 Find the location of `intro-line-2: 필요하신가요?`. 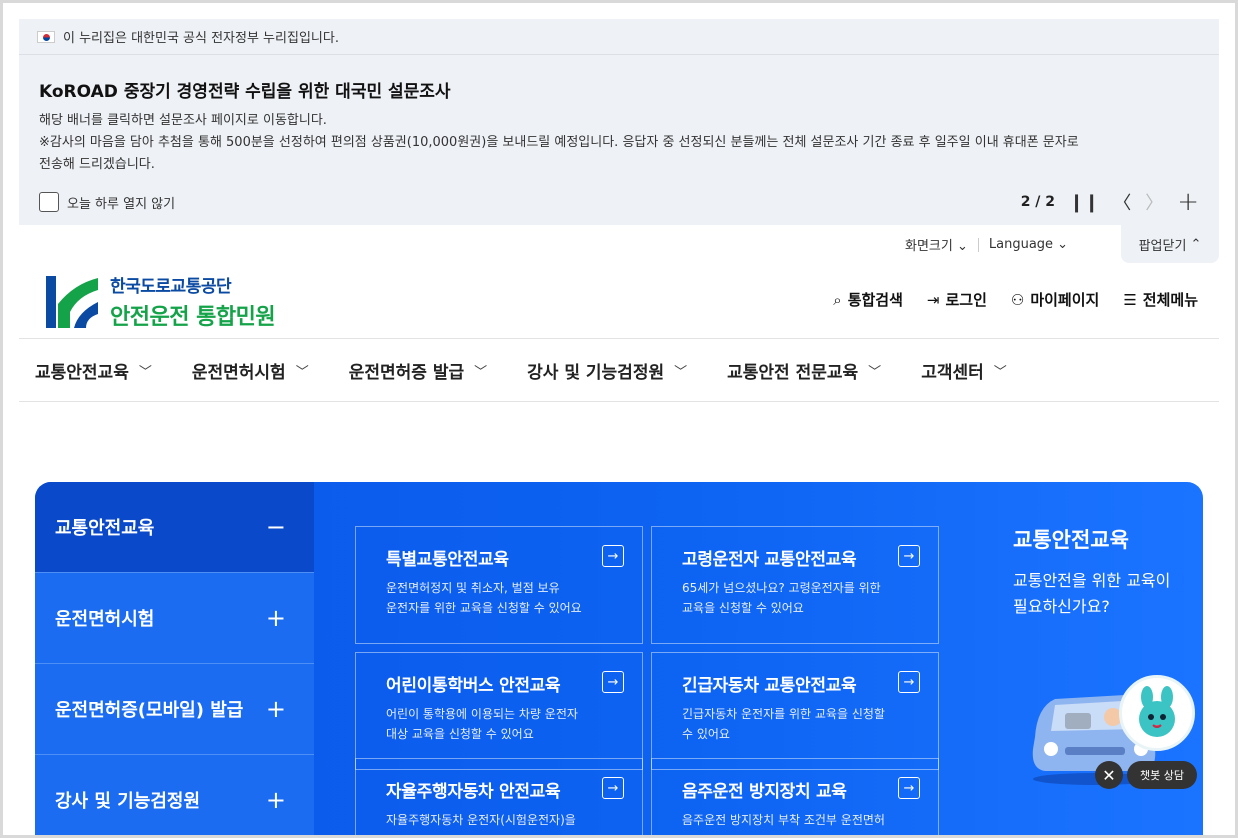

intro-line-2: 필요하신가요? is located at coordinates (1061, 606).